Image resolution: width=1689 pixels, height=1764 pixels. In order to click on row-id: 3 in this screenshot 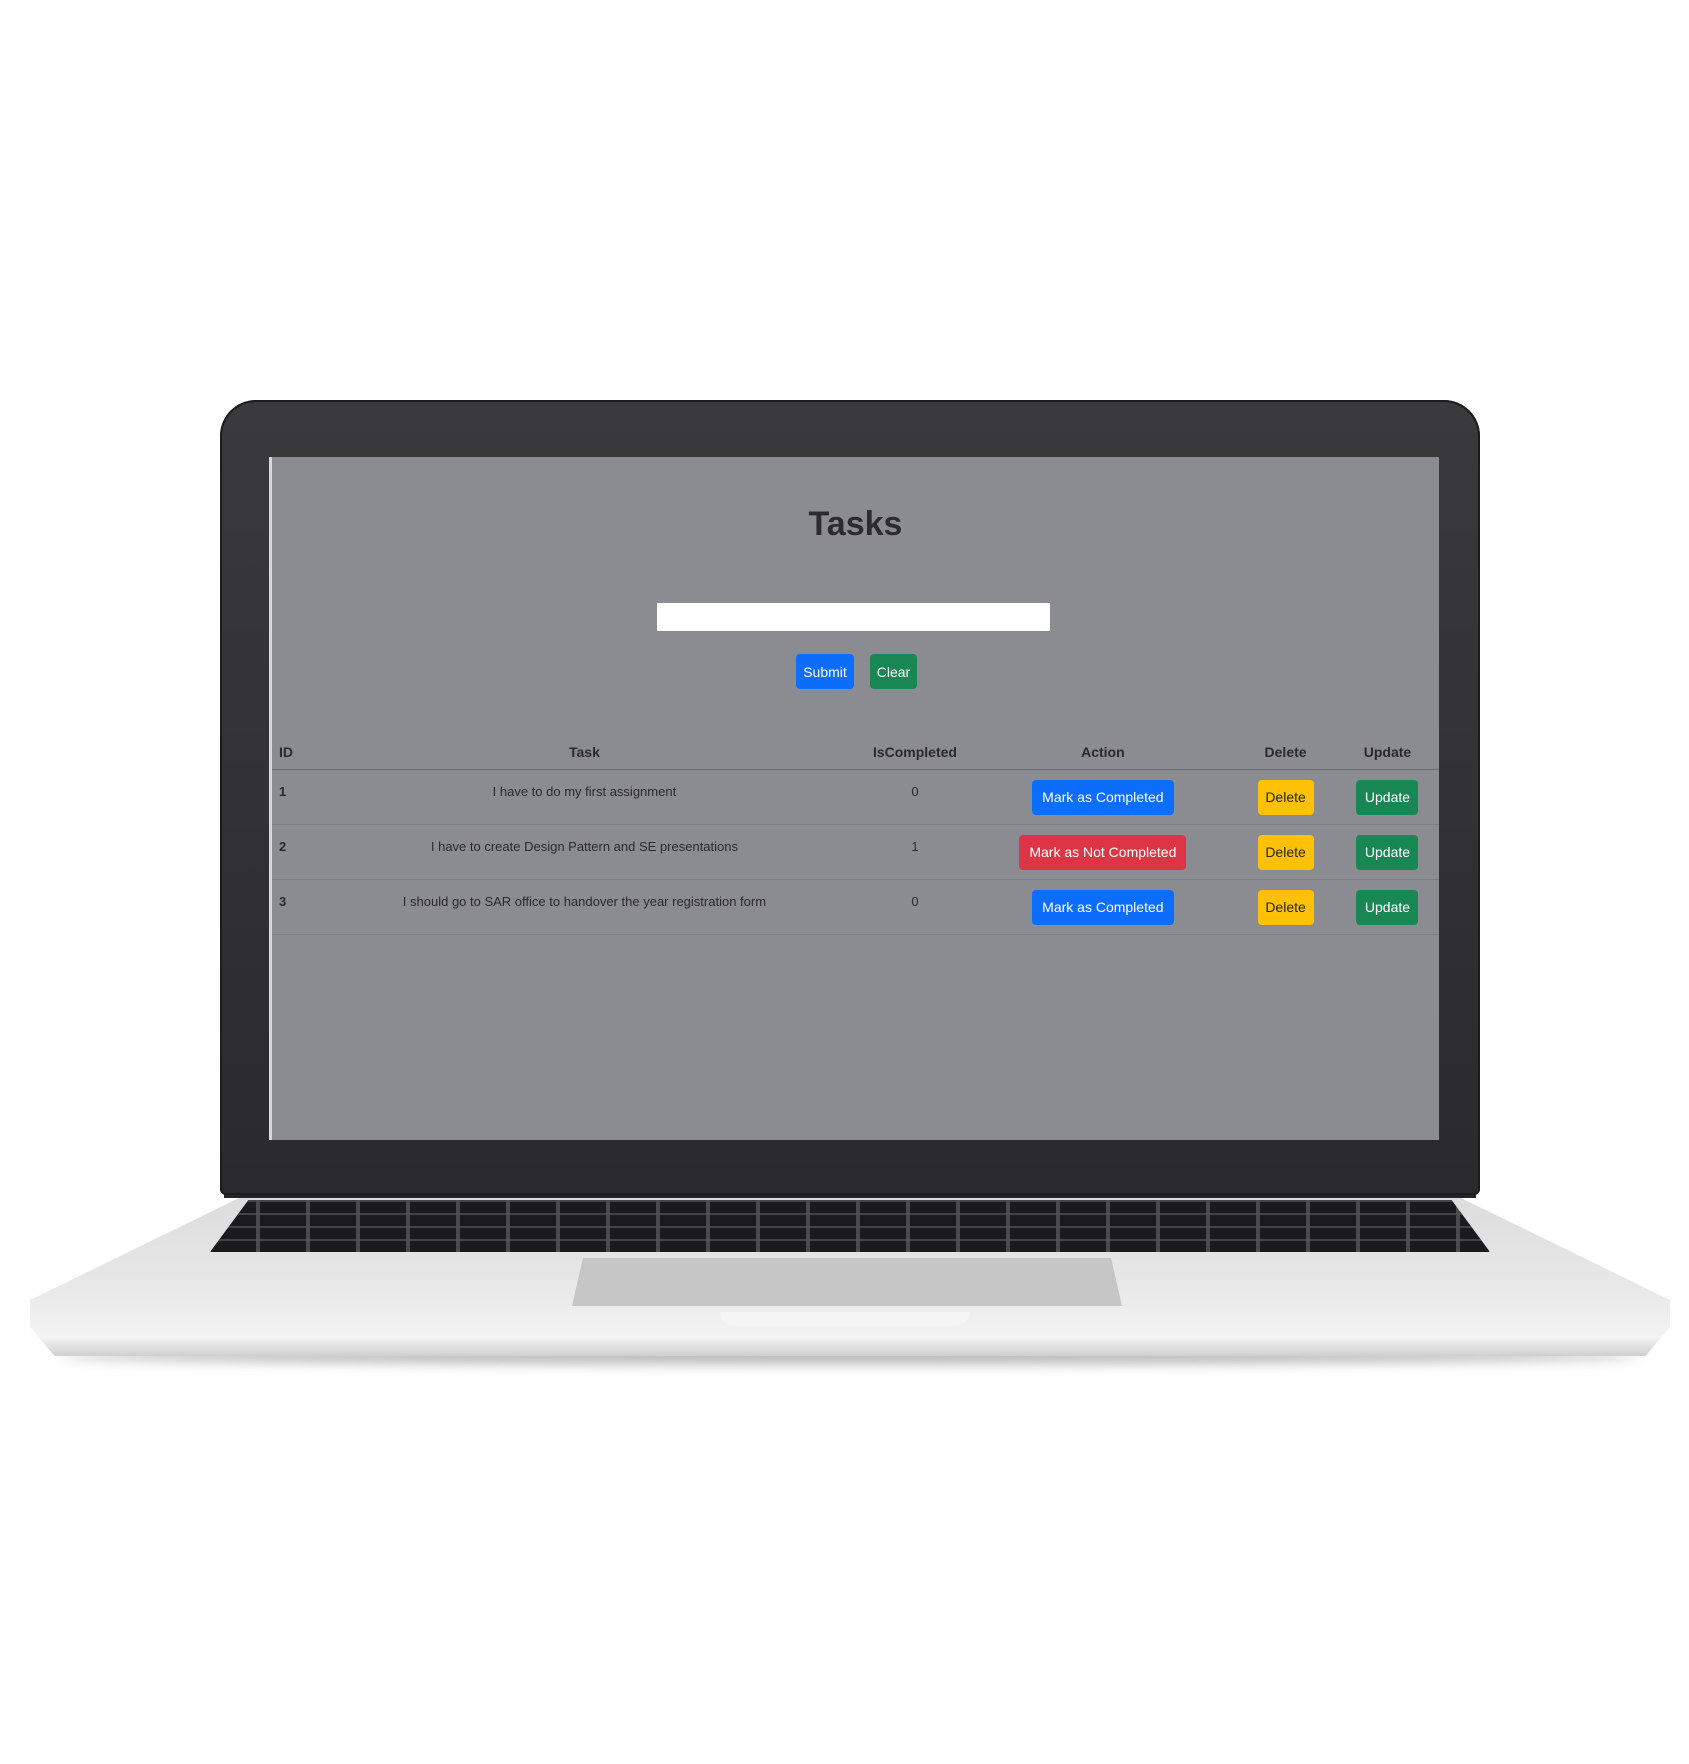, I will do `click(291, 907)`.